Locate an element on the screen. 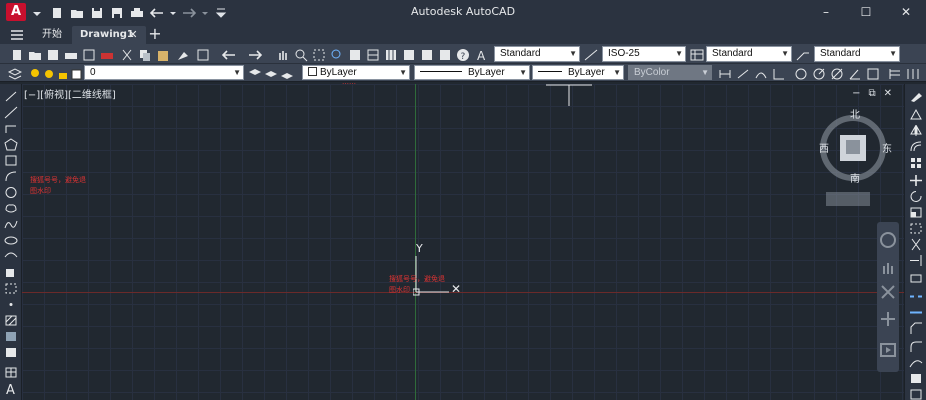 Image resolution: width=926 pixels, height=400 pixels. tool-palettes-icon is located at coordinates (391, 54).